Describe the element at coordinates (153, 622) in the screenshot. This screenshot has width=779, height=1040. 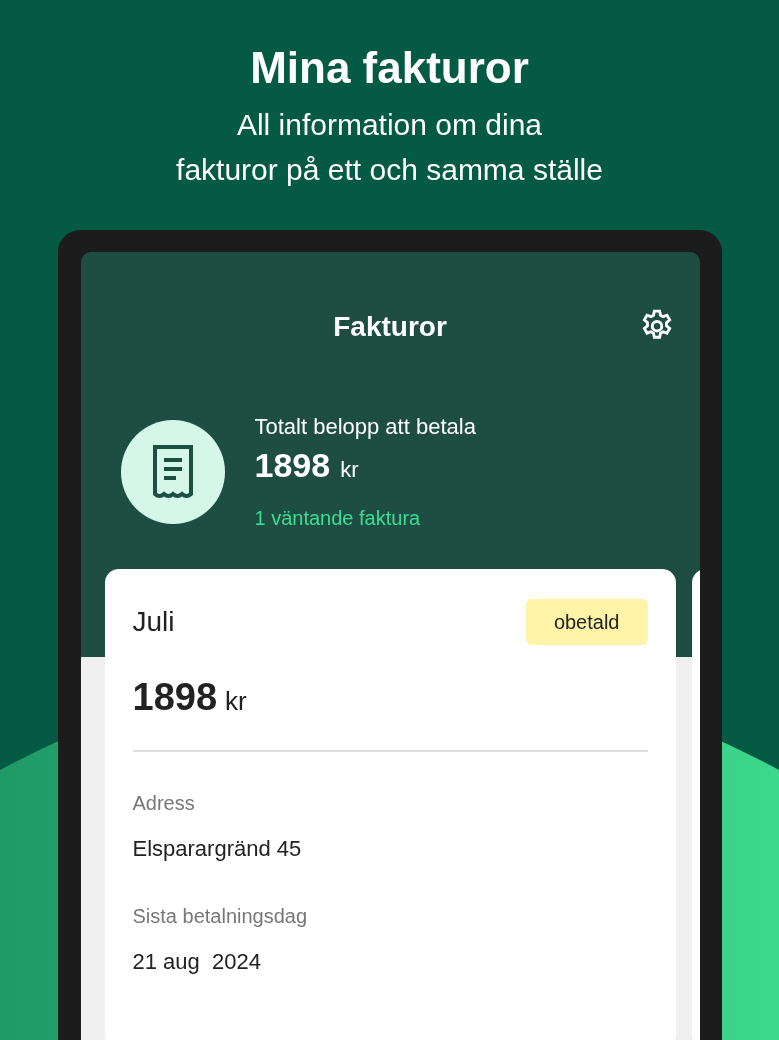
I see `invoice-month: Juli` at that location.